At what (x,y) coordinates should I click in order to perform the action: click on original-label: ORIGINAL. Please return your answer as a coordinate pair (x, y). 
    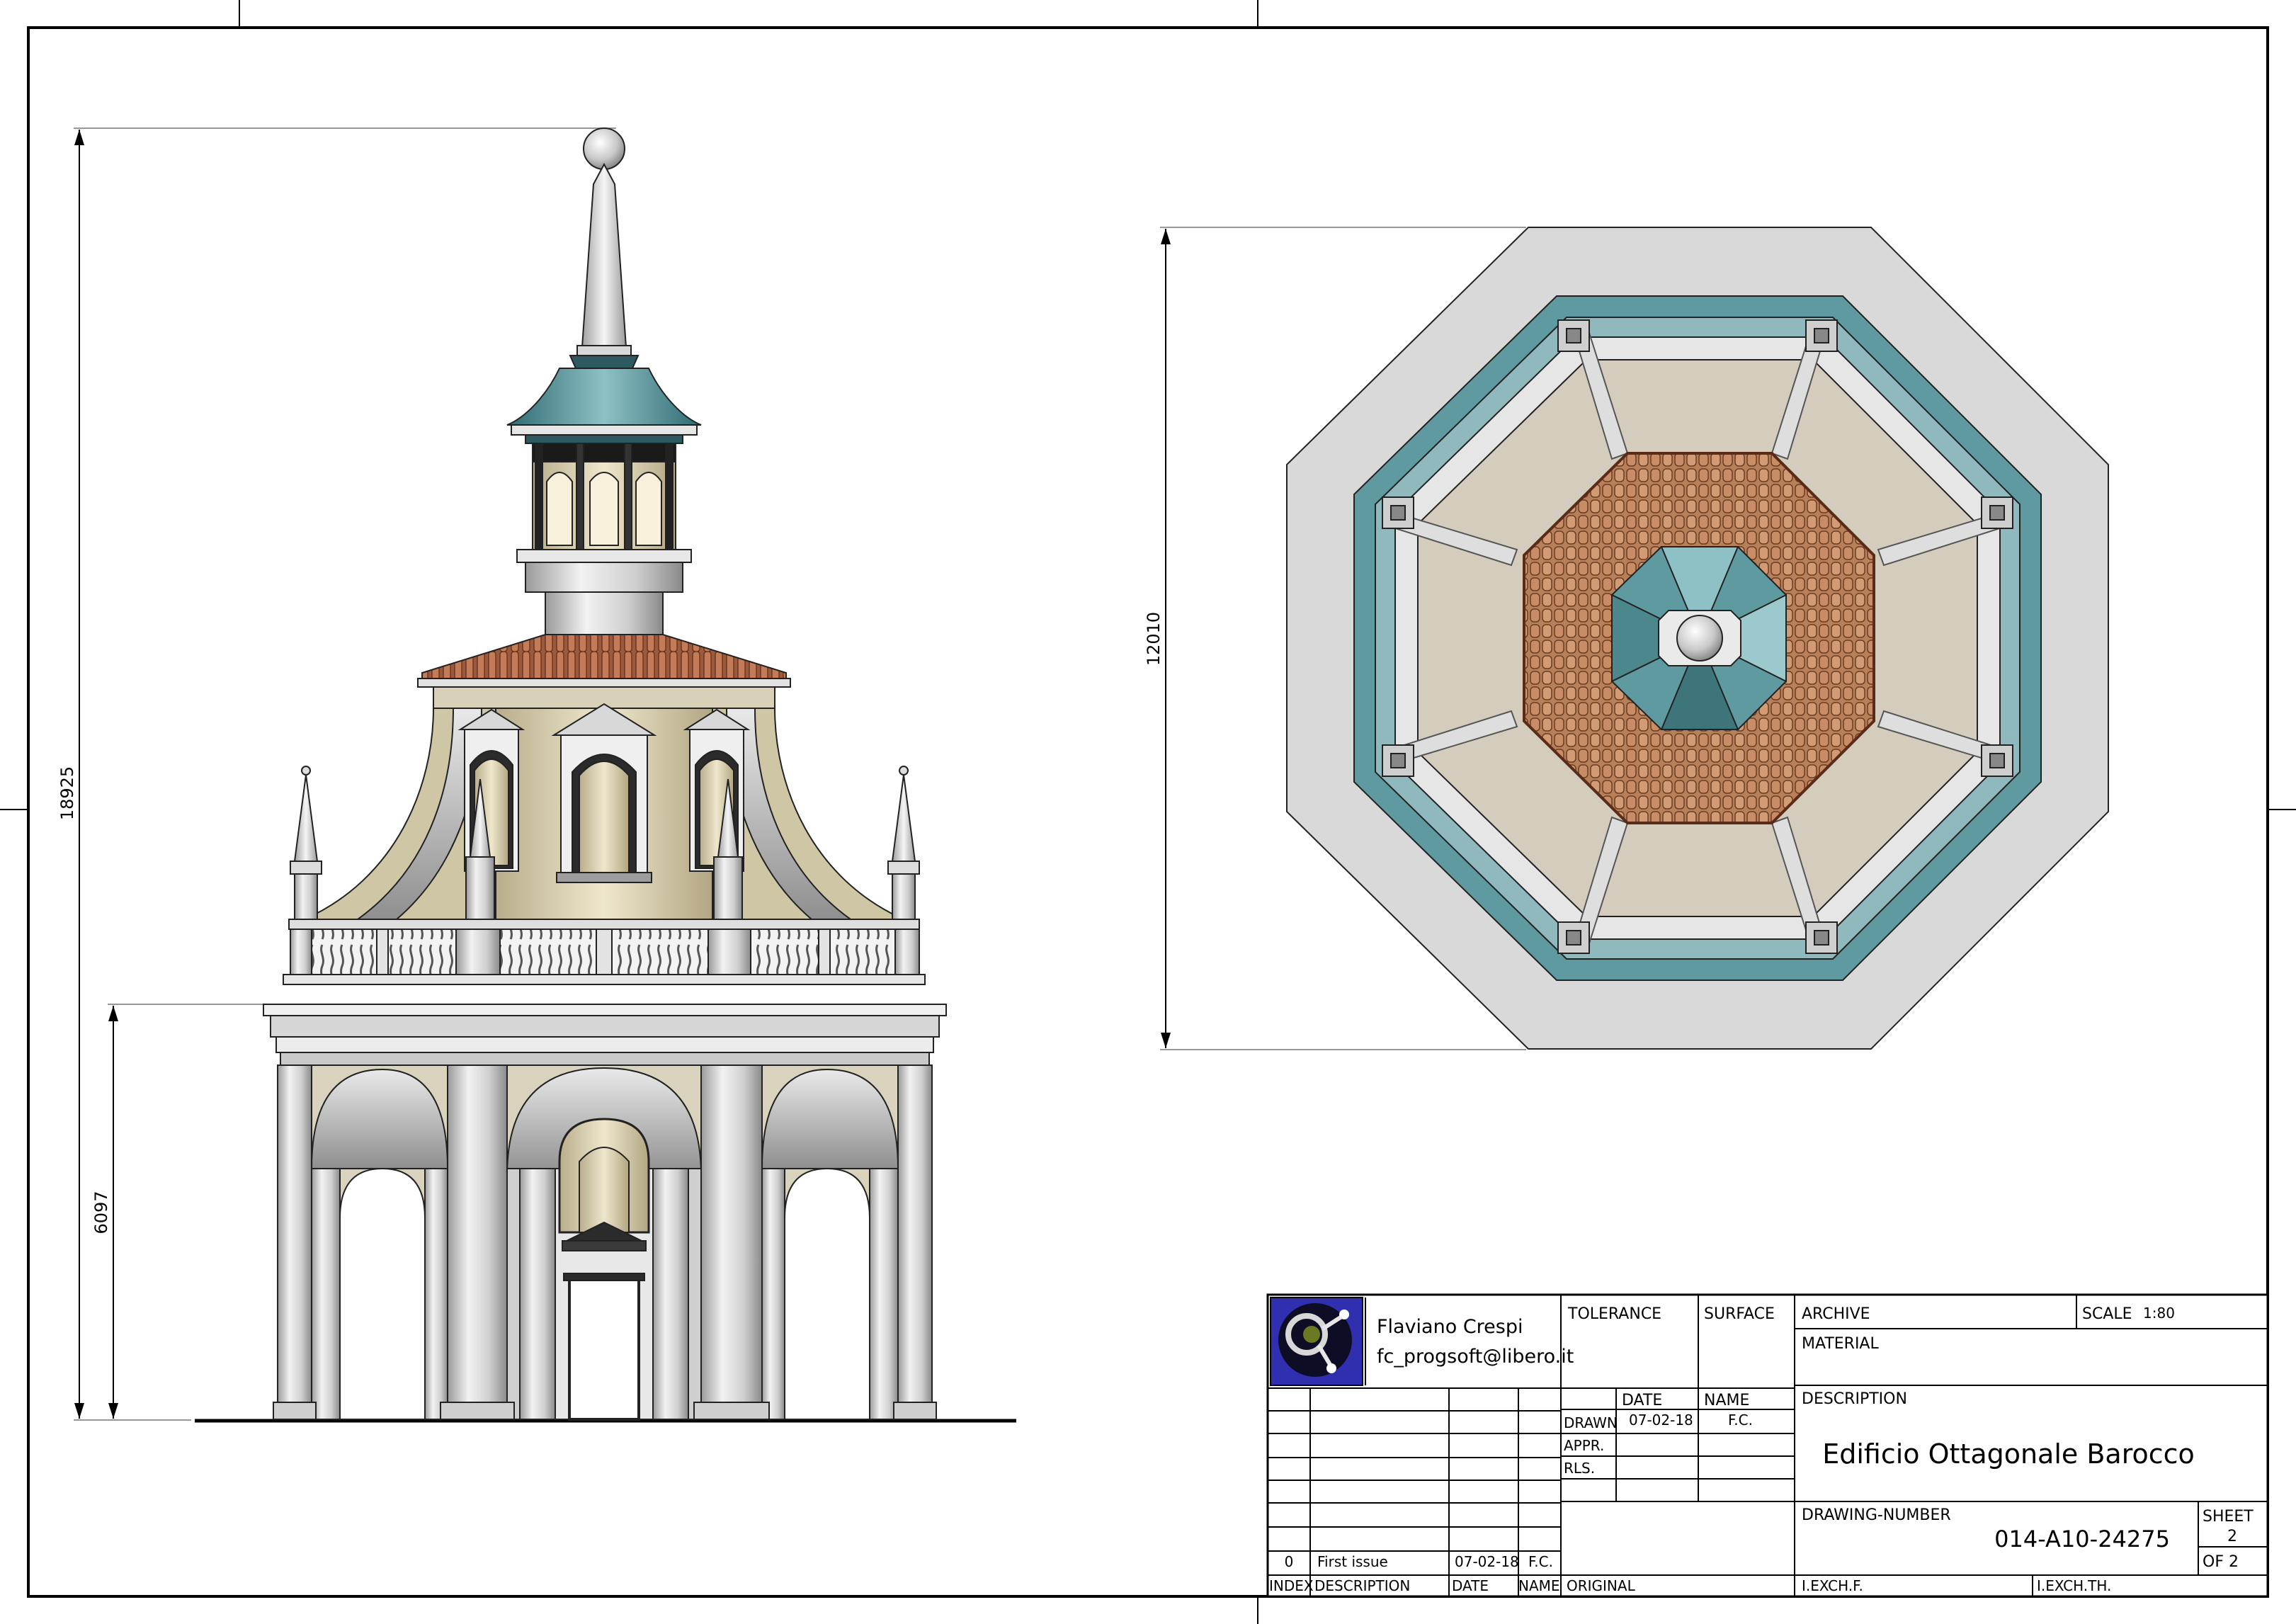
    Looking at the image, I should click on (1601, 1585).